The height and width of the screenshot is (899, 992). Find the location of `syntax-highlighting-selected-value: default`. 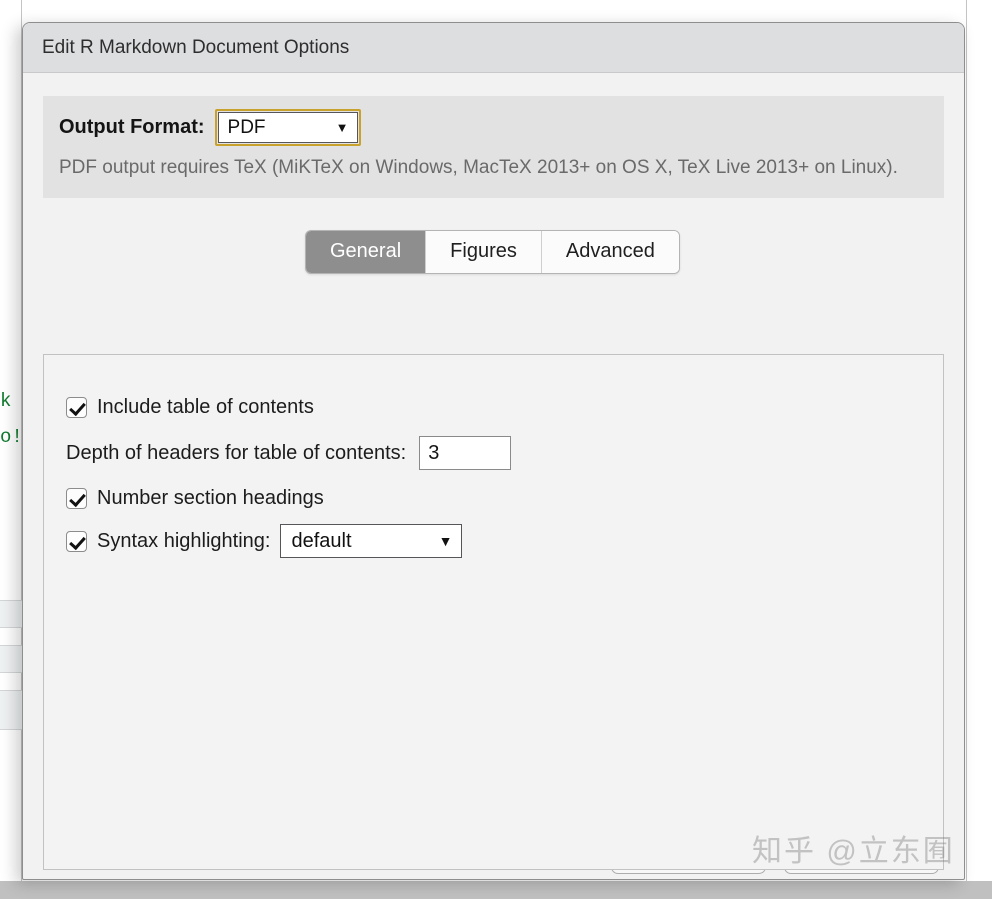

syntax-highlighting-selected-value: default is located at coordinates (321, 540).